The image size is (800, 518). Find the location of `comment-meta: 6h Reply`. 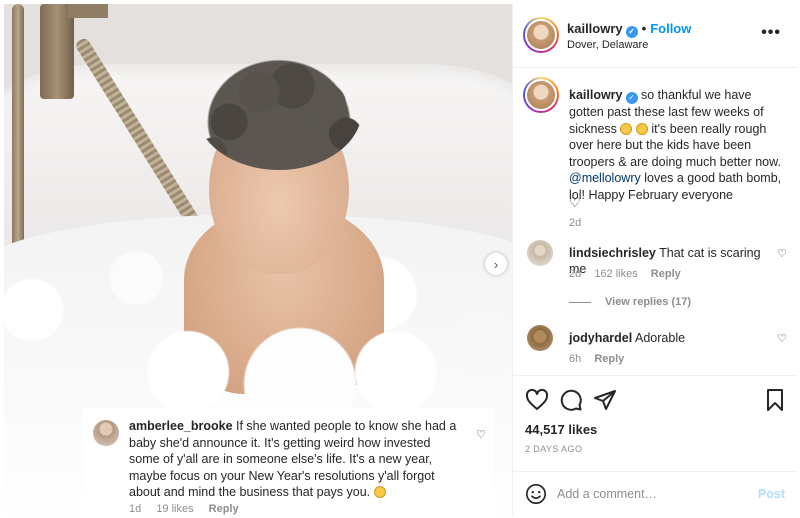

comment-meta: 6h Reply is located at coordinates (601, 359).